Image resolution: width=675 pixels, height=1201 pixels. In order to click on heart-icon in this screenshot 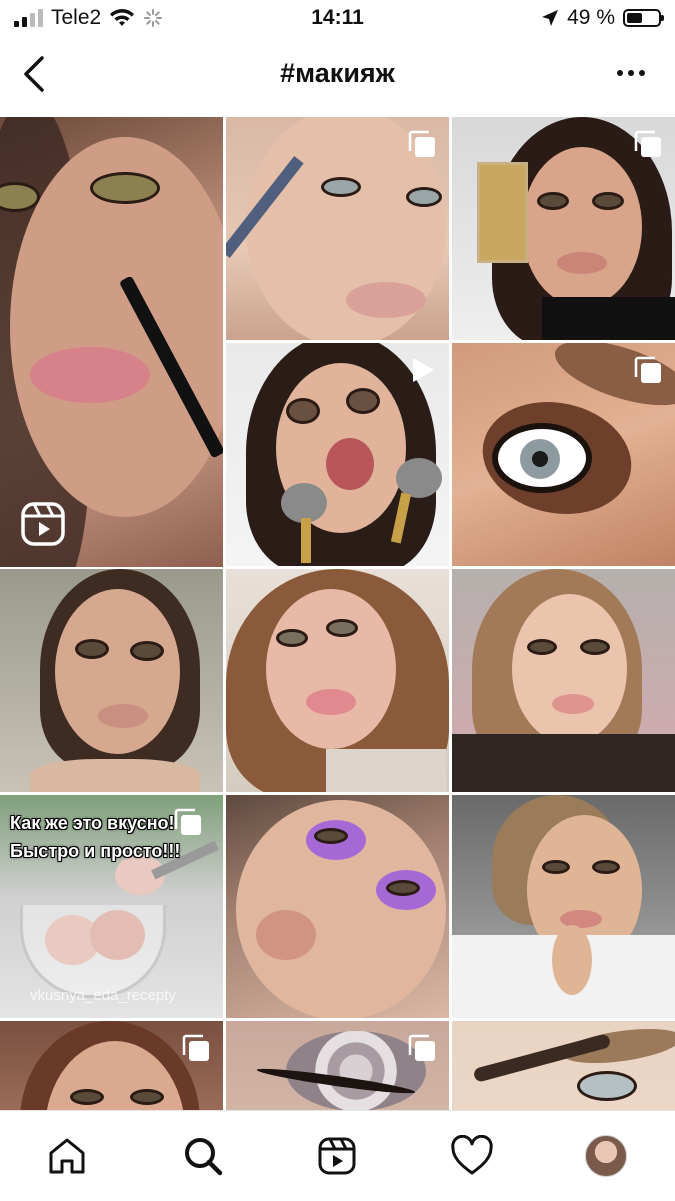, I will do `click(472, 1155)`.